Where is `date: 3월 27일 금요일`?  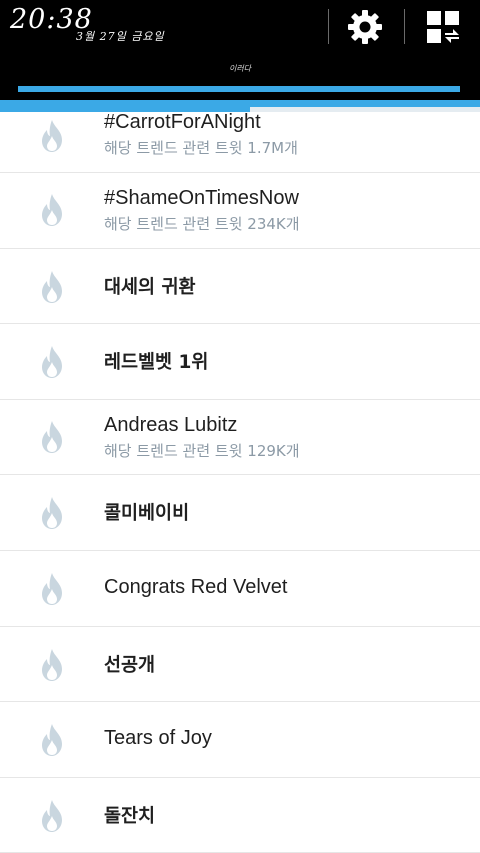 date: 3월 27일 금요일 is located at coordinates (120, 36).